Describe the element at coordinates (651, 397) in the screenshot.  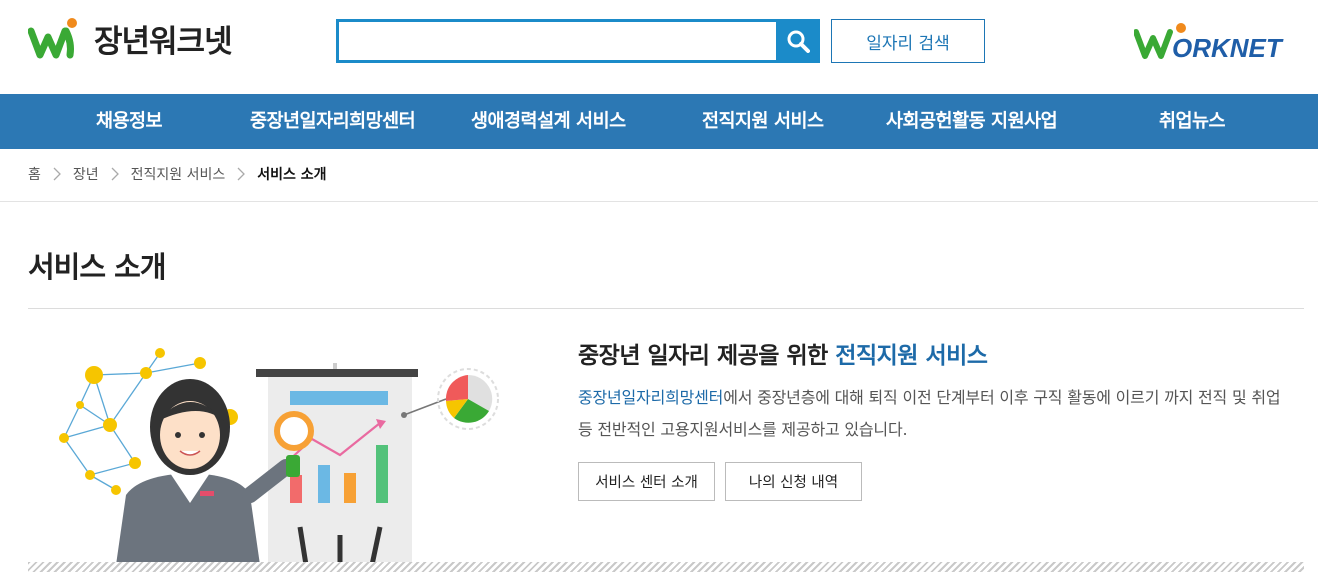
I see `service-description-highlight: 중장년일자리희망센터` at that location.